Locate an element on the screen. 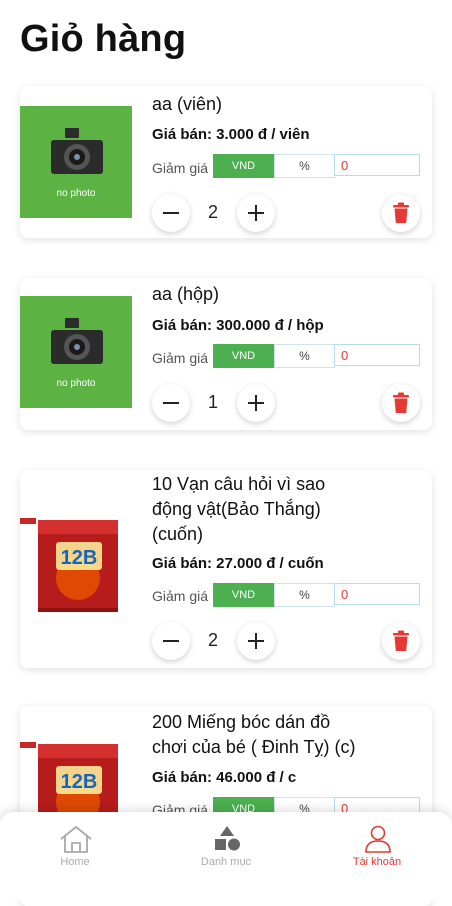 This screenshot has height=906, width=452. product-thumbnail: 12B is located at coordinates (76, 568).